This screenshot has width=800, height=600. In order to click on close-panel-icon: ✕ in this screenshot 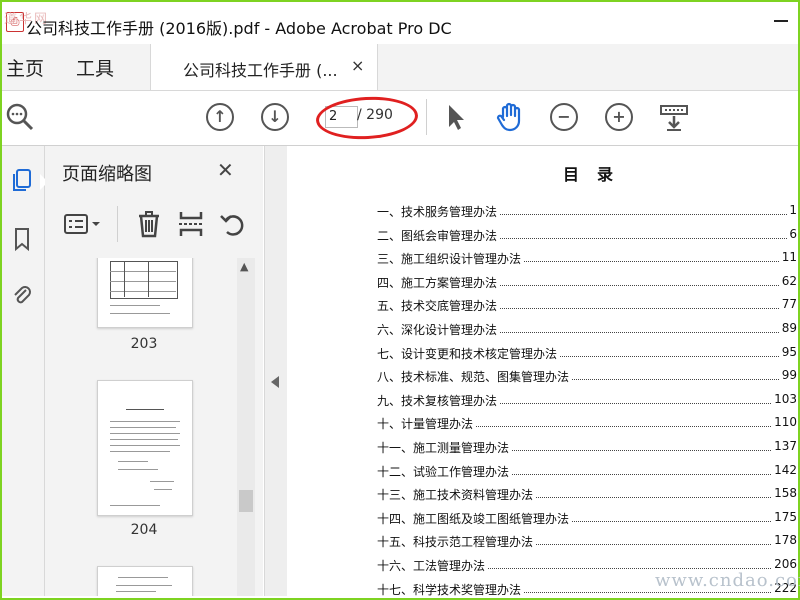, I will do `click(225, 170)`.